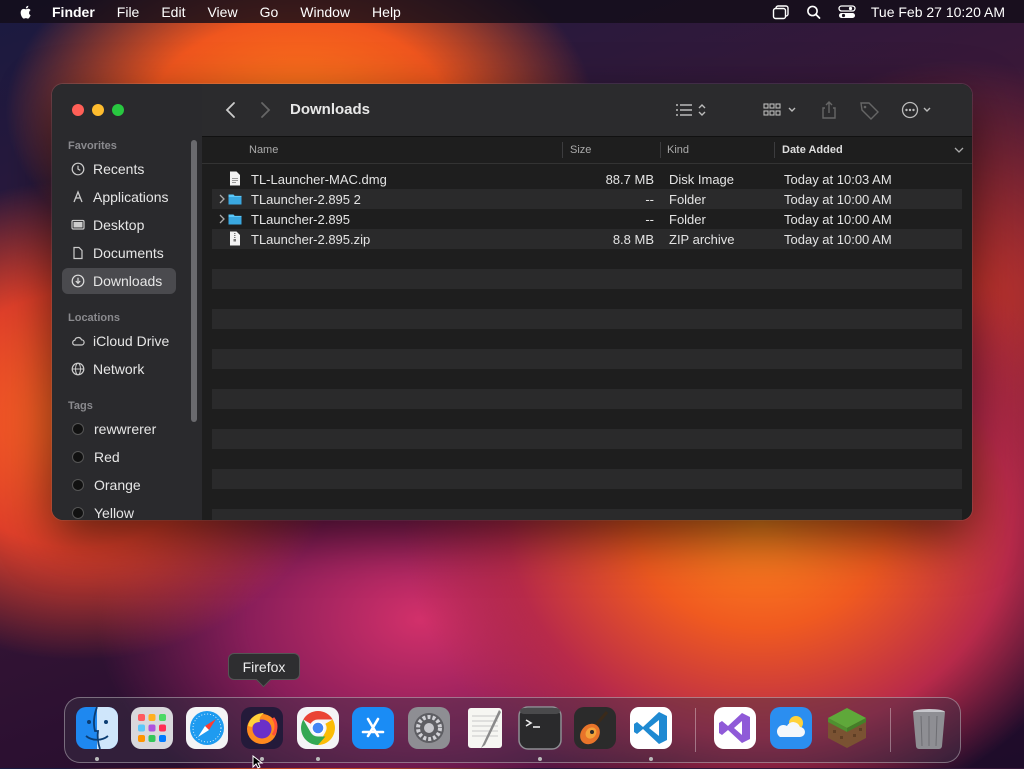 Image resolution: width=1024 pixels, height=769 pixels. What do you see at coordinates (263, 150) in the screenshot?
I see `column-name: Name` at bounding box center [263, 150].